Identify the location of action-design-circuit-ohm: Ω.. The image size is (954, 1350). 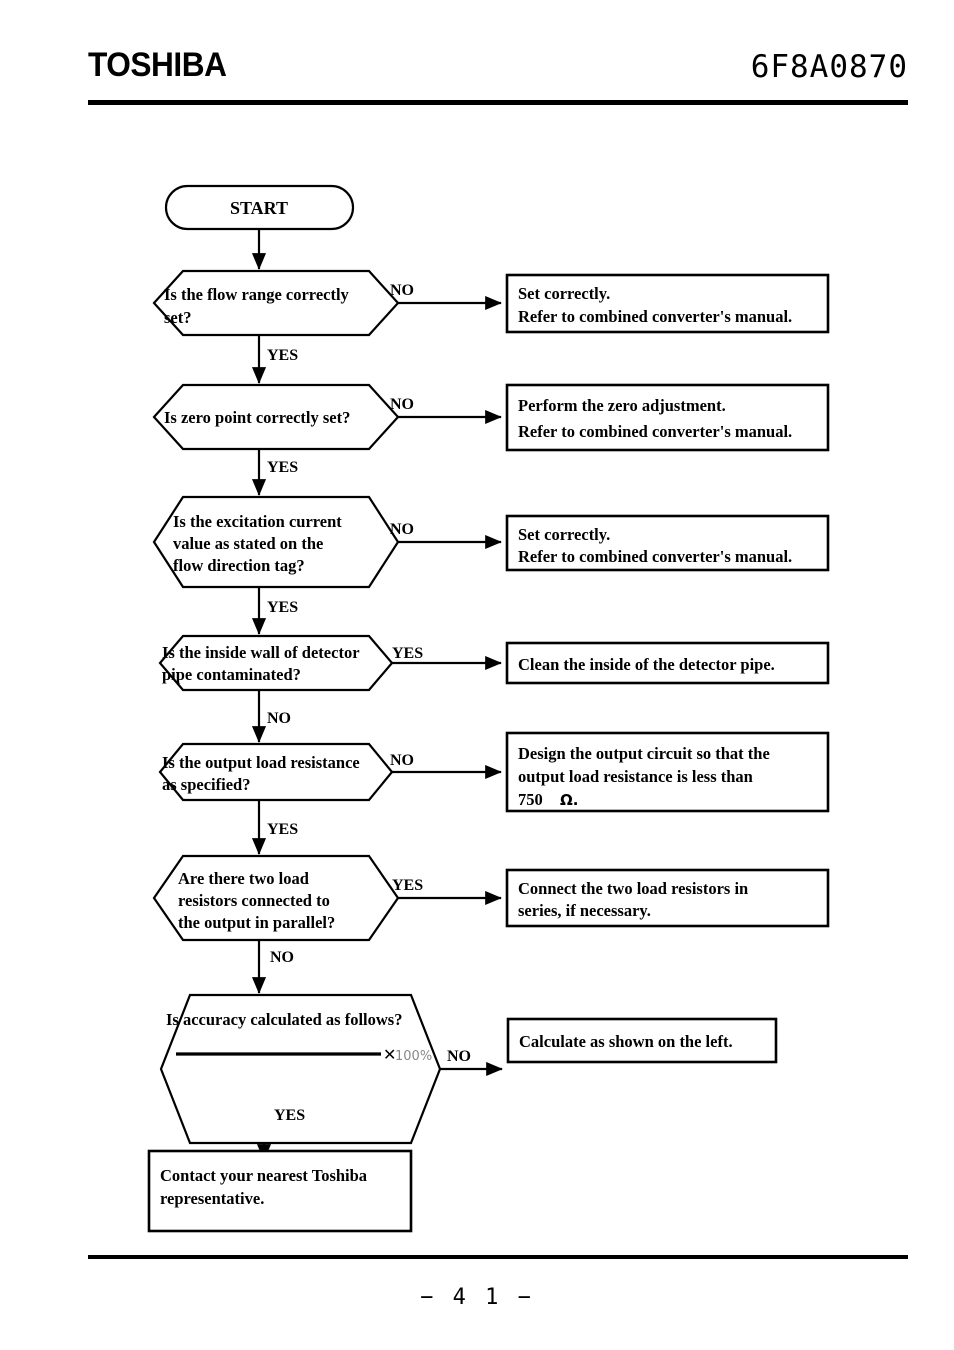
(569, 800).